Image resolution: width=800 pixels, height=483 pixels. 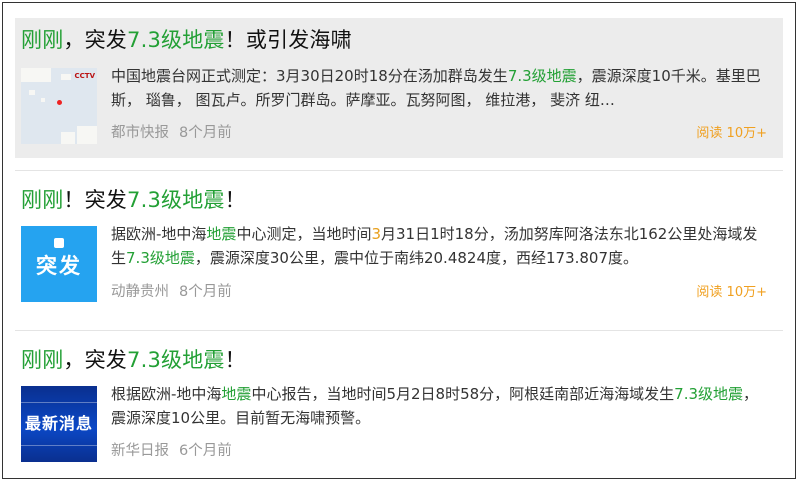 I want to click on summary-text: 据欧洲-地中海, so click(x=159, y=234).